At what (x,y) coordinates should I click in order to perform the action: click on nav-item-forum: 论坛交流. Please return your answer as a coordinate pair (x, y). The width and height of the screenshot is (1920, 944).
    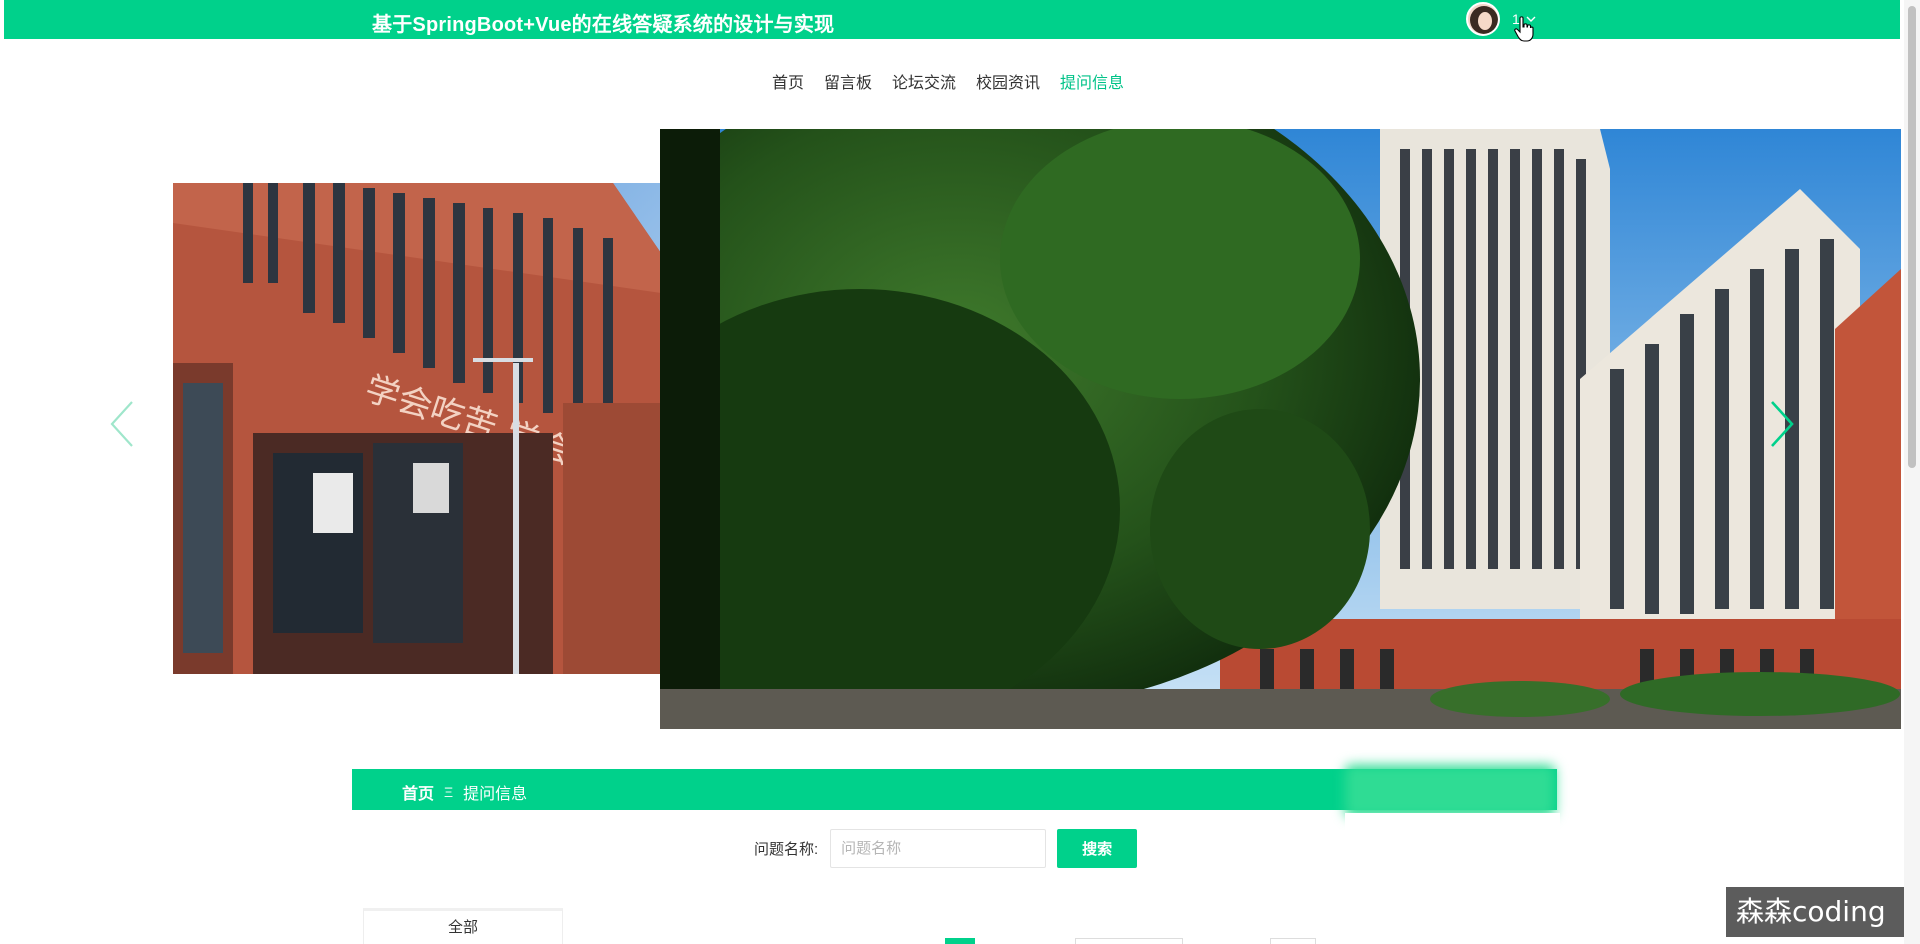
    Looking at the image, I should click on (924, 84).